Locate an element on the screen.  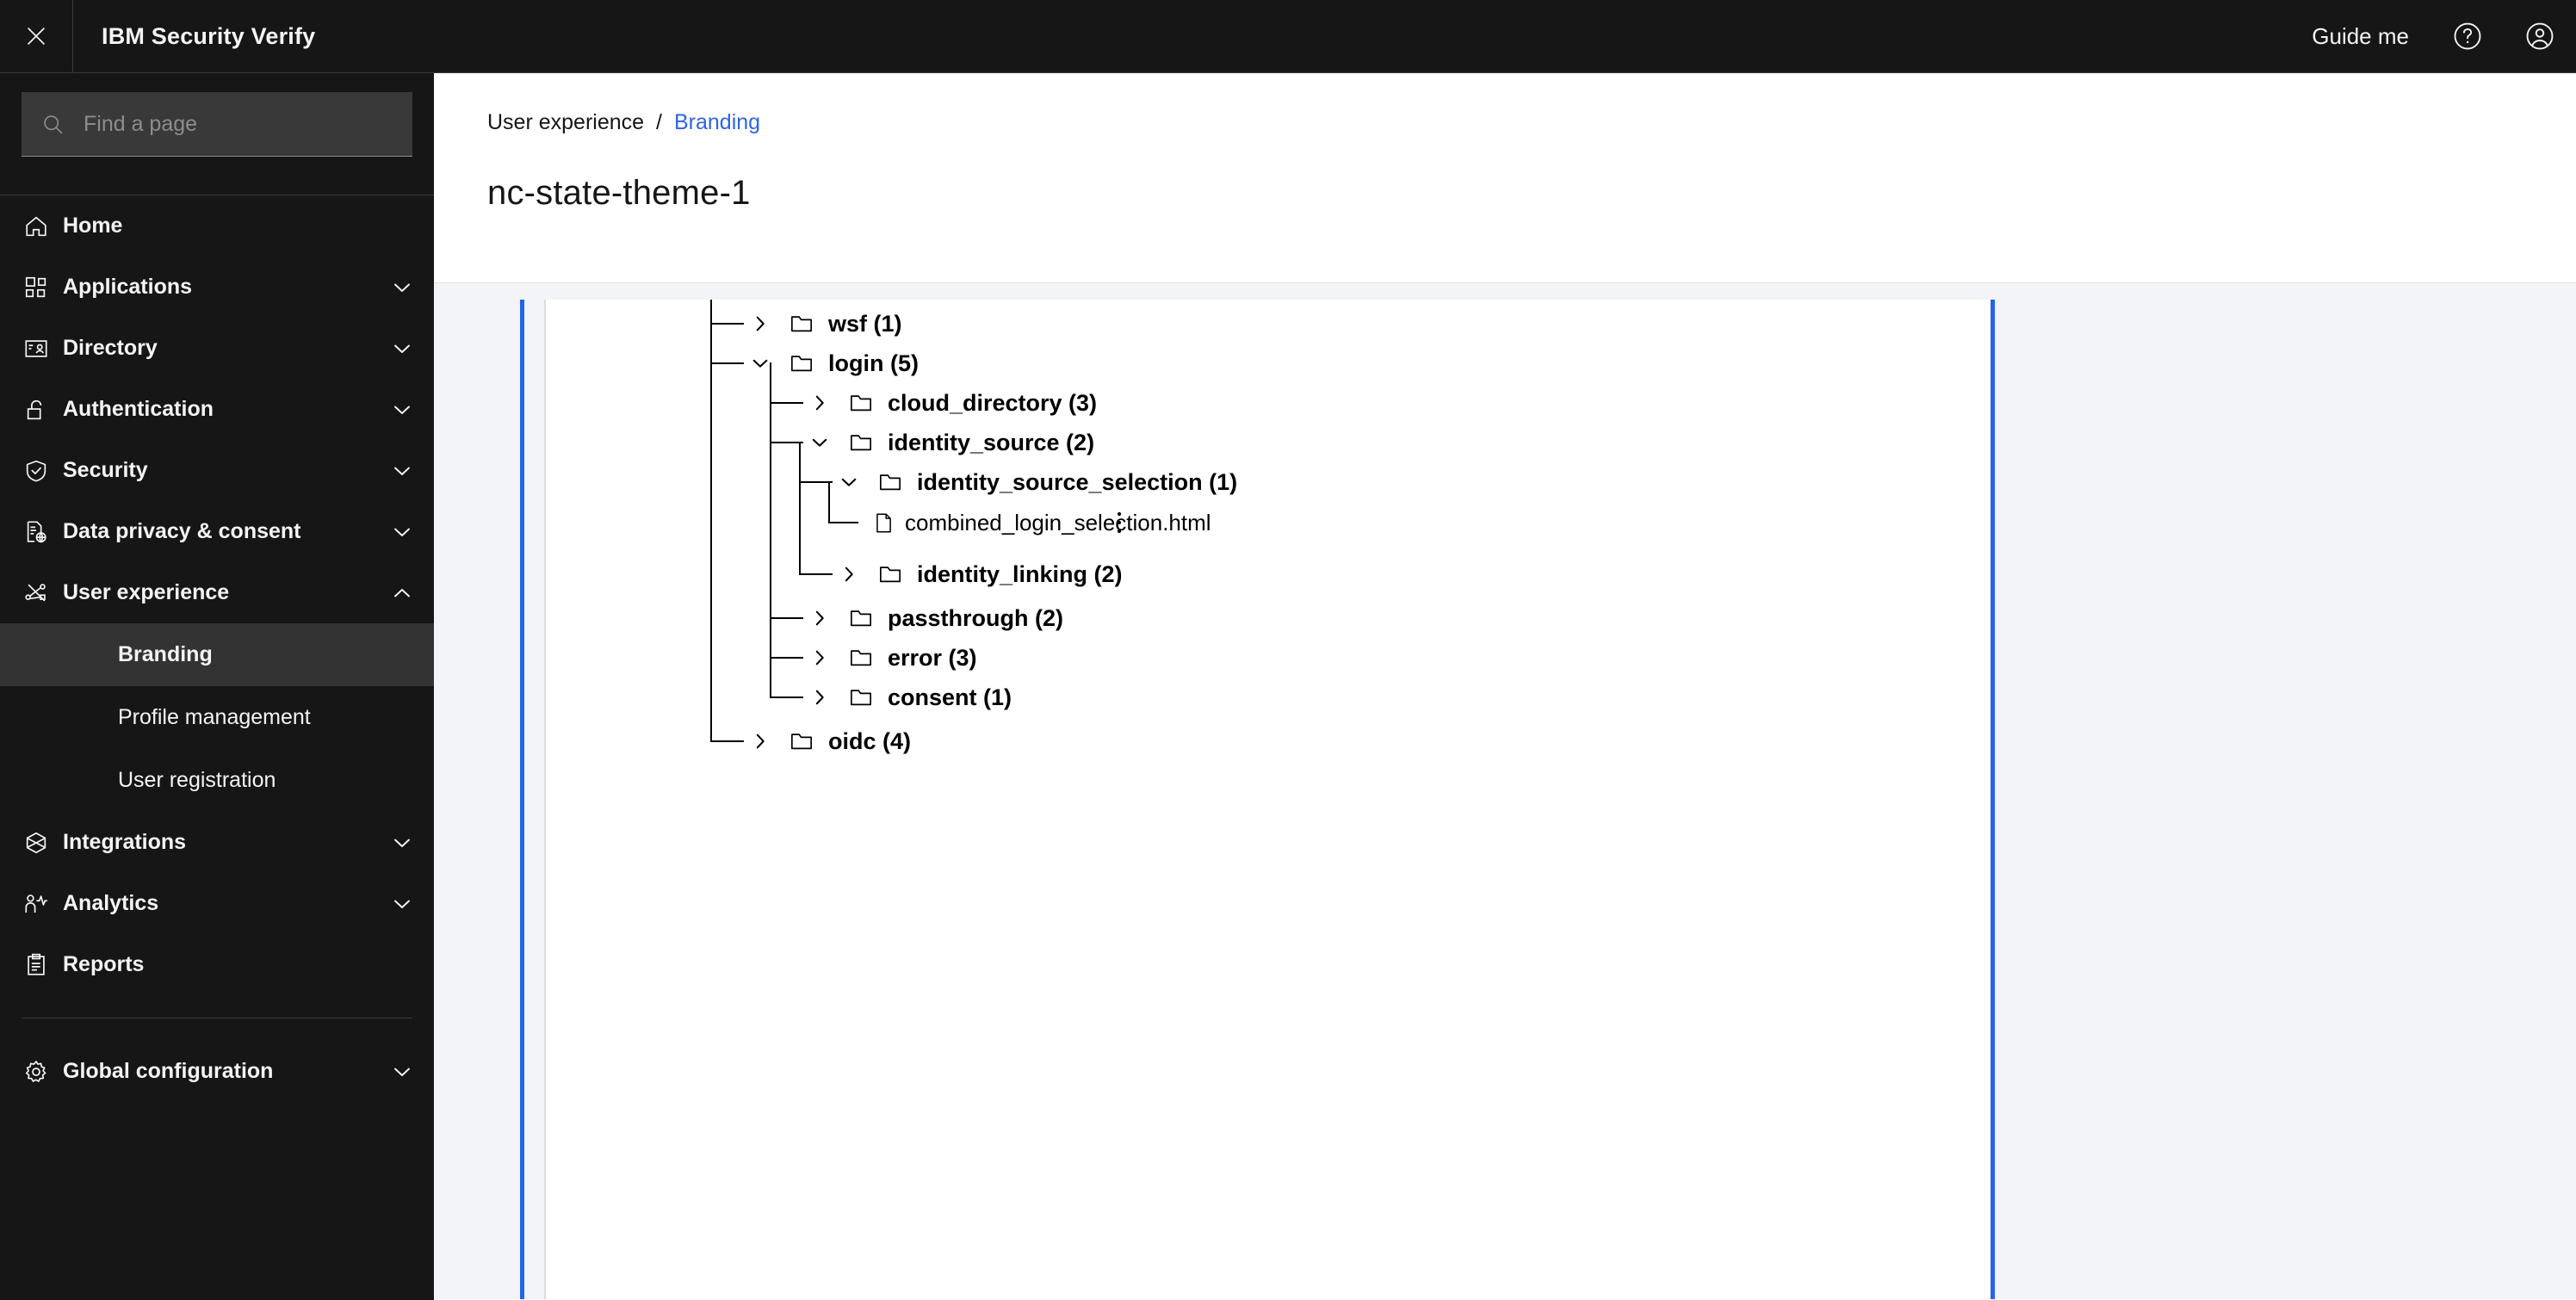
sidebar-item-label: User experience is located at coordinates (146, 592).